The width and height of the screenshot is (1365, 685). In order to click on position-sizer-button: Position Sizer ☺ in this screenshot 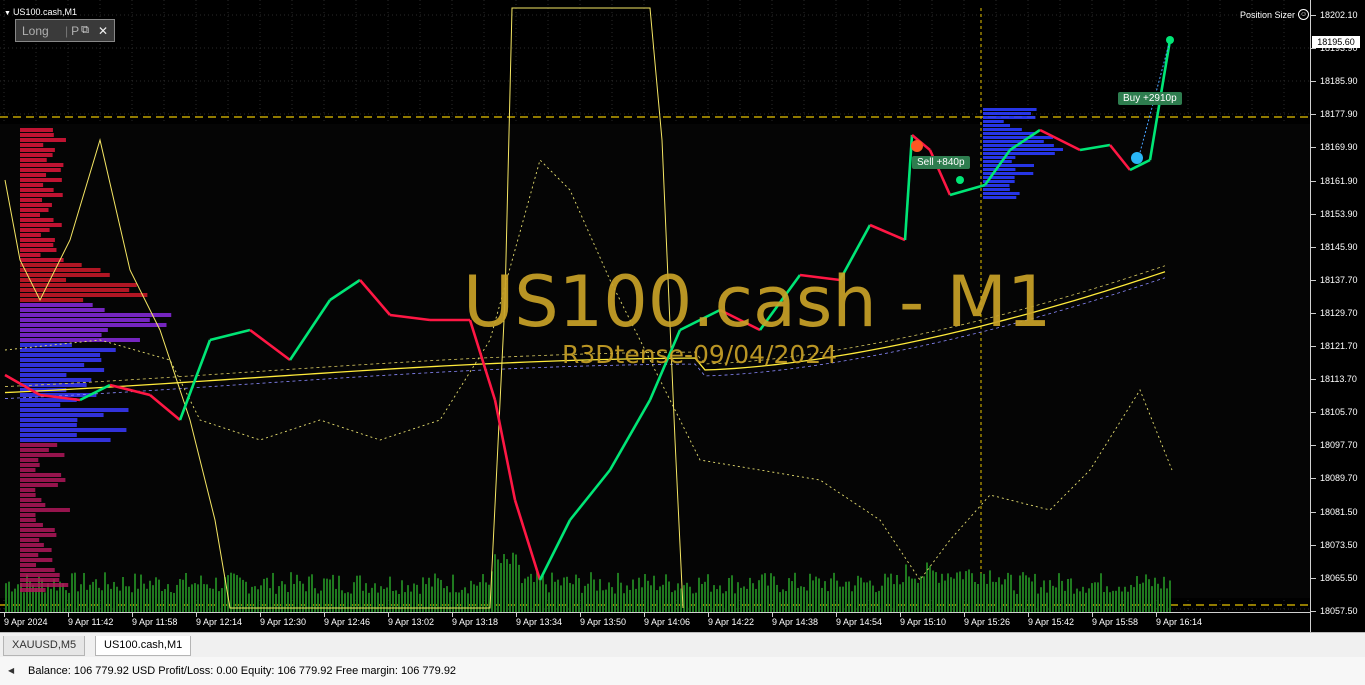, I will do `click(1275, 14)`.